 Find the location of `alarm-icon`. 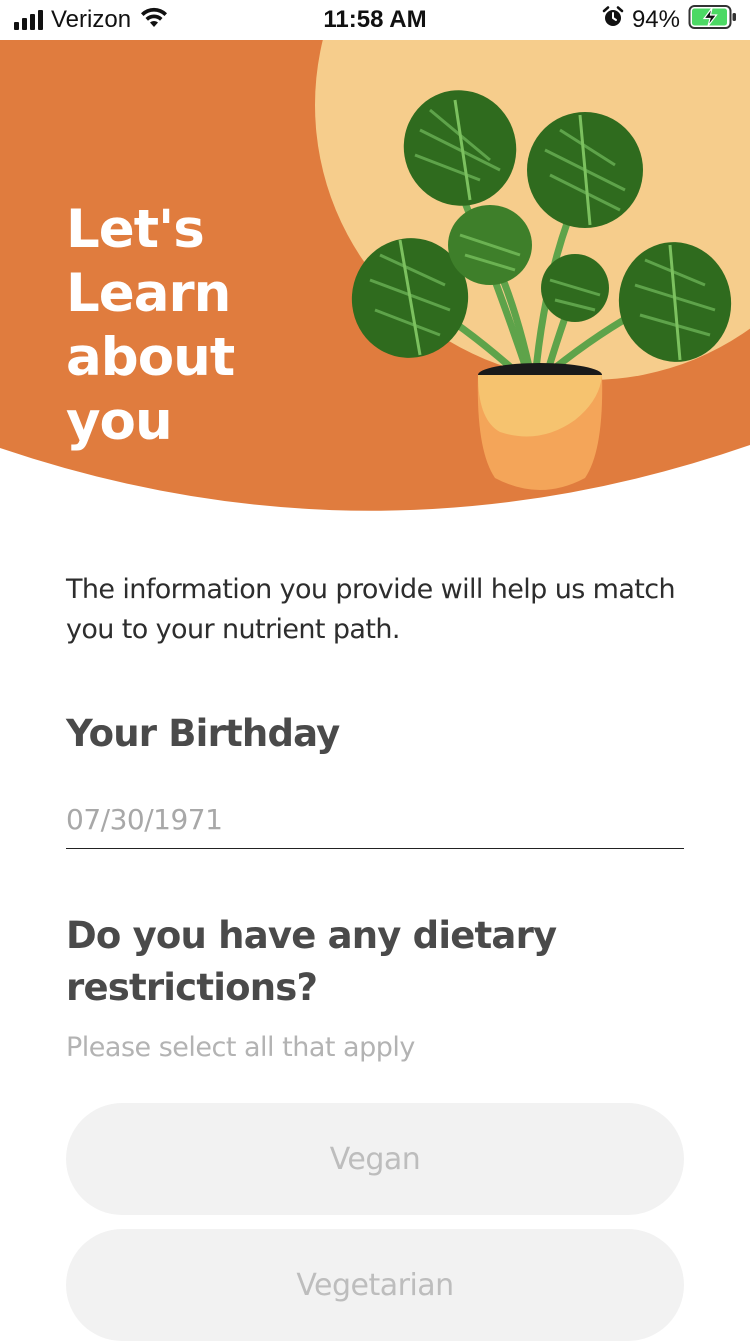

alarm-icon is located at coordinates (613, 20).